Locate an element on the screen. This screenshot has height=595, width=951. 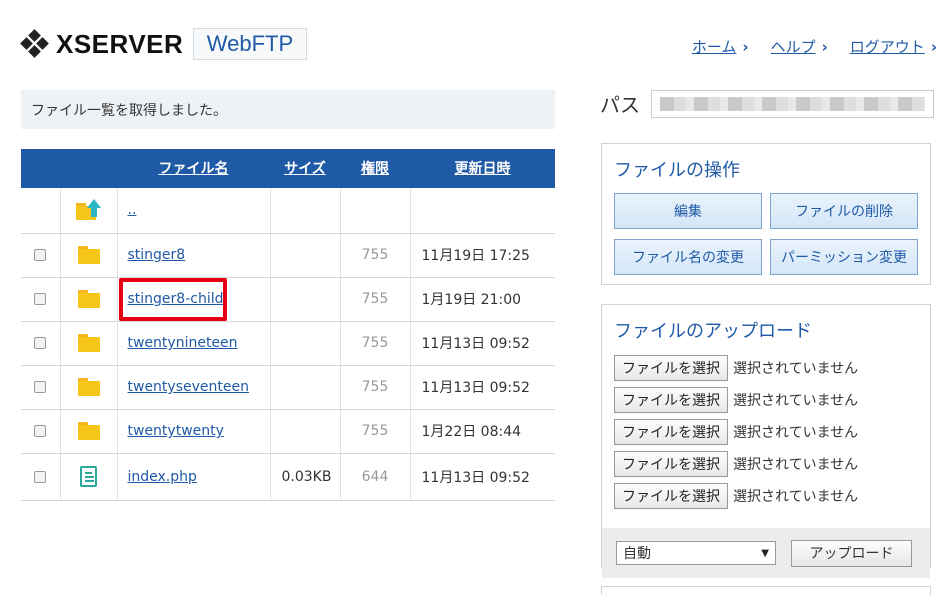
row-name-cell: twentynineteen is located at coordinates (194, 343).